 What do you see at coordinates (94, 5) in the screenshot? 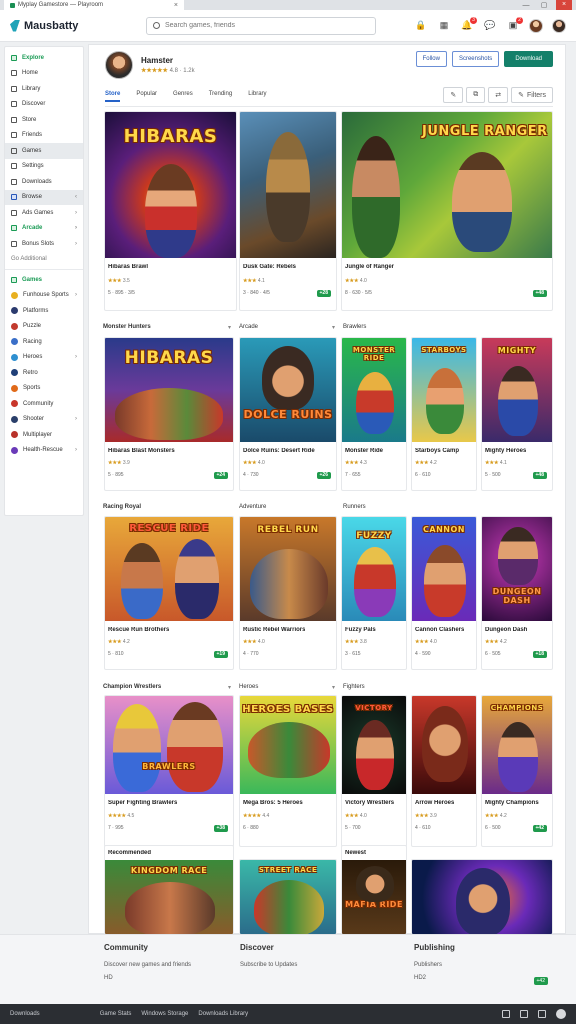
I see `browser-tab: Myplay Gamestore — Playroom ×` at bounding box center [94, 5].